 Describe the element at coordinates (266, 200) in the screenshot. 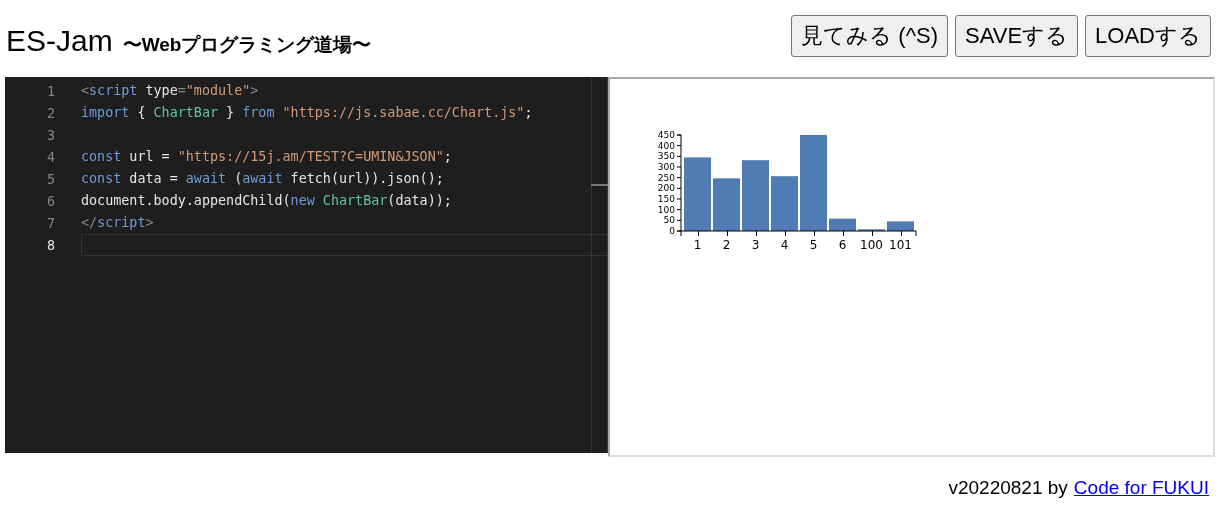

I see `code-line: document.body.appendChild(new ChartBar(data));` at that location.